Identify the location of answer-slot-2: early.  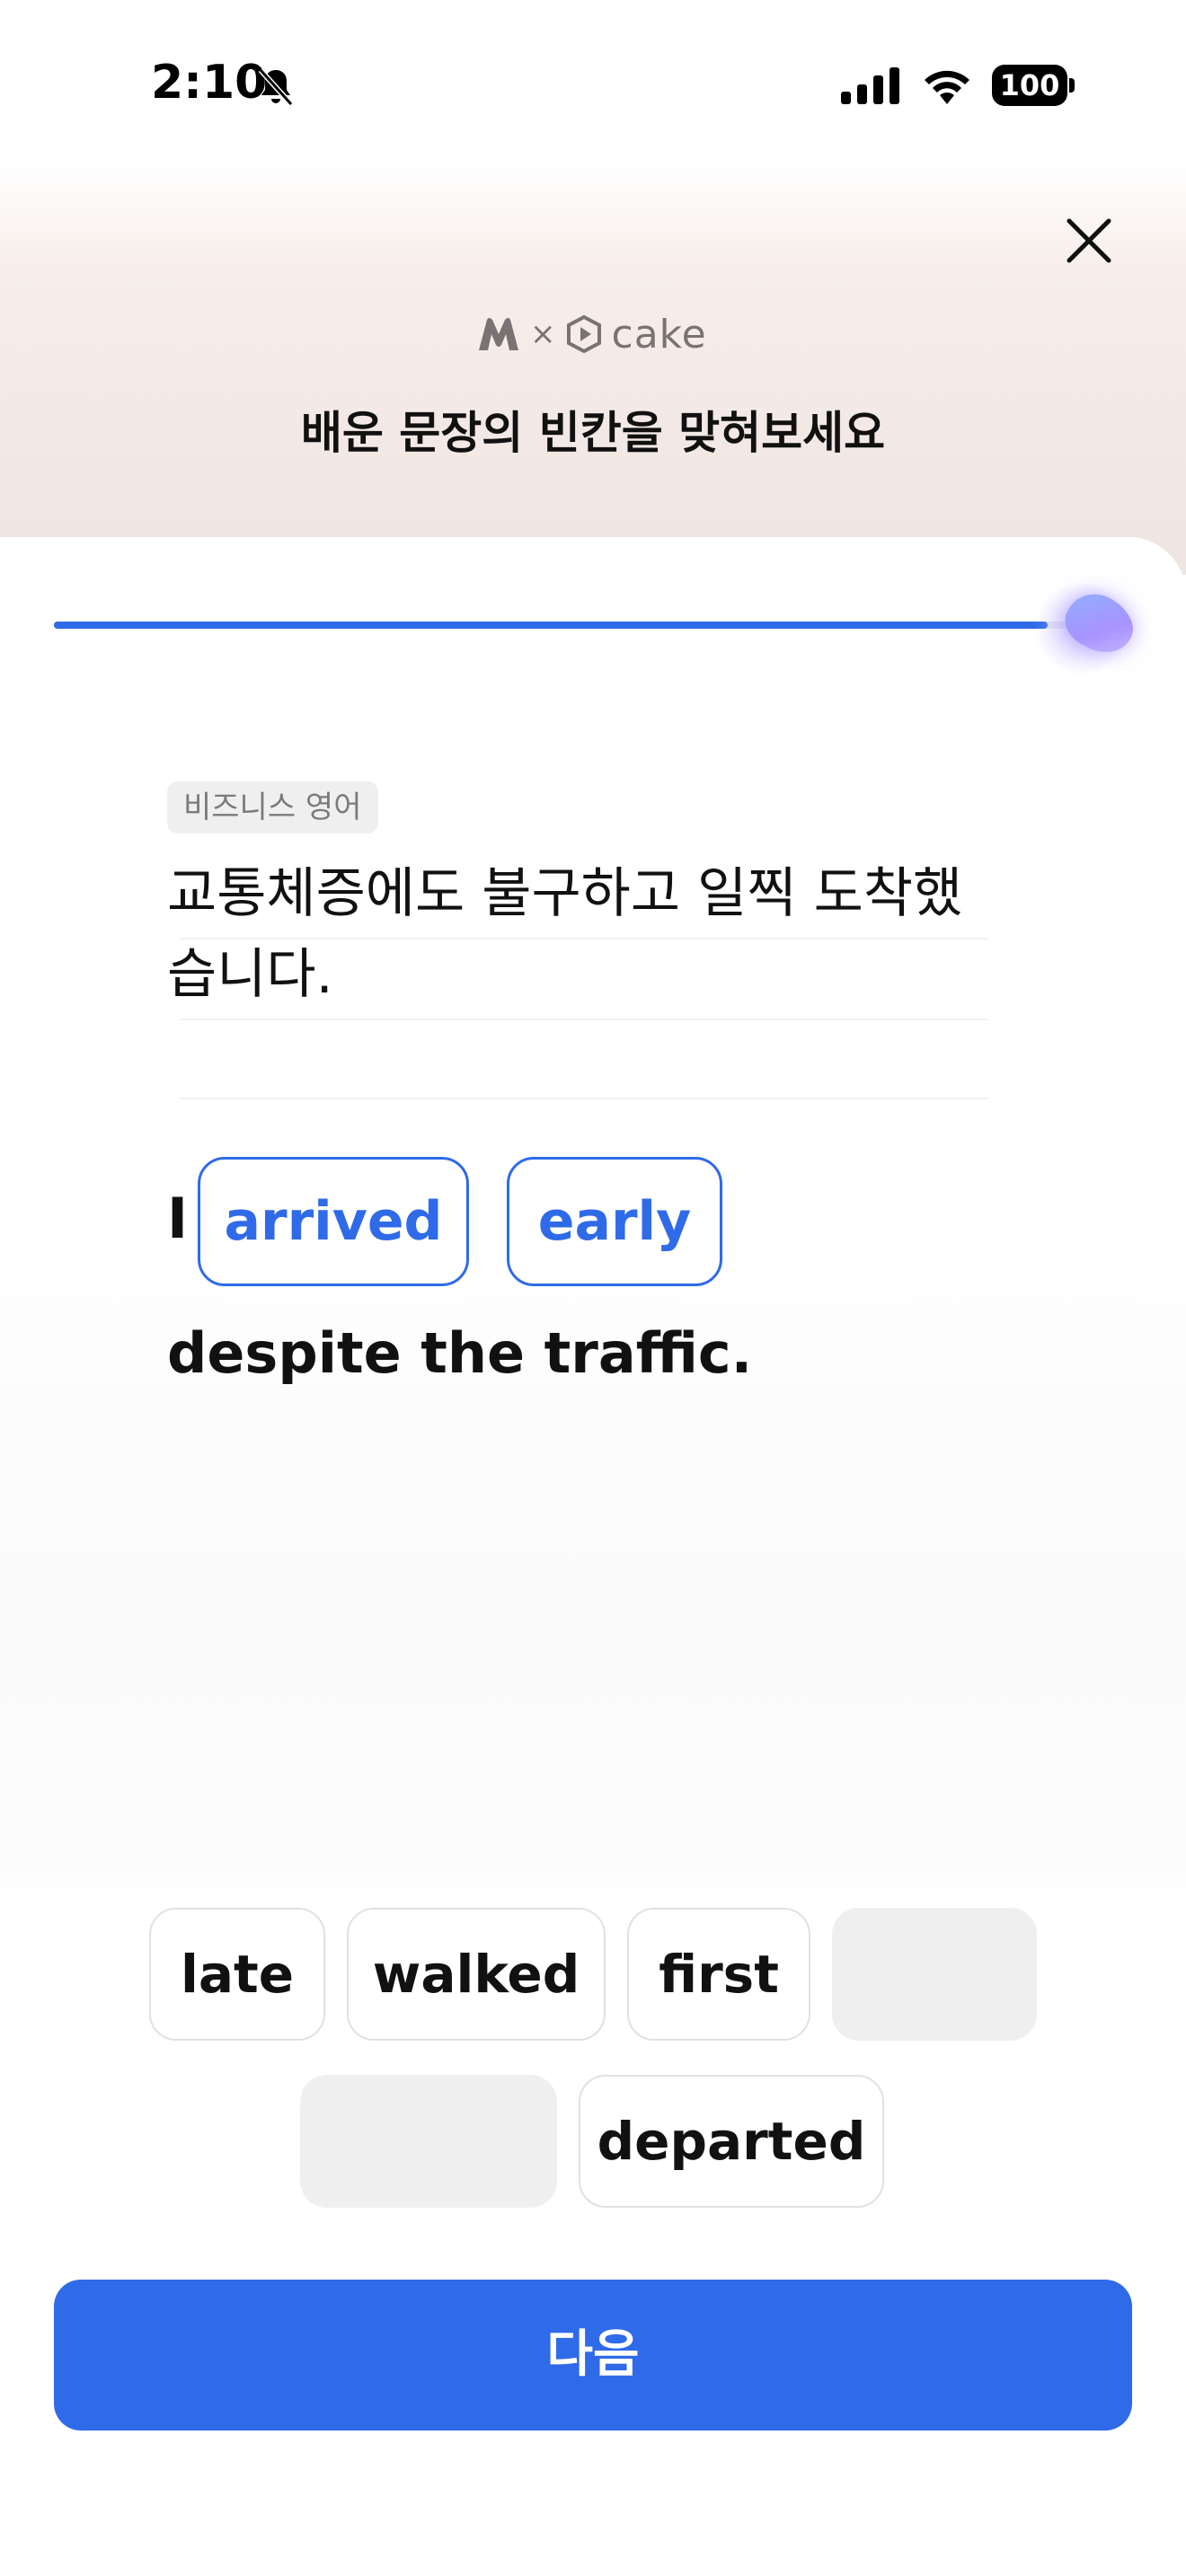
(614, 1221).